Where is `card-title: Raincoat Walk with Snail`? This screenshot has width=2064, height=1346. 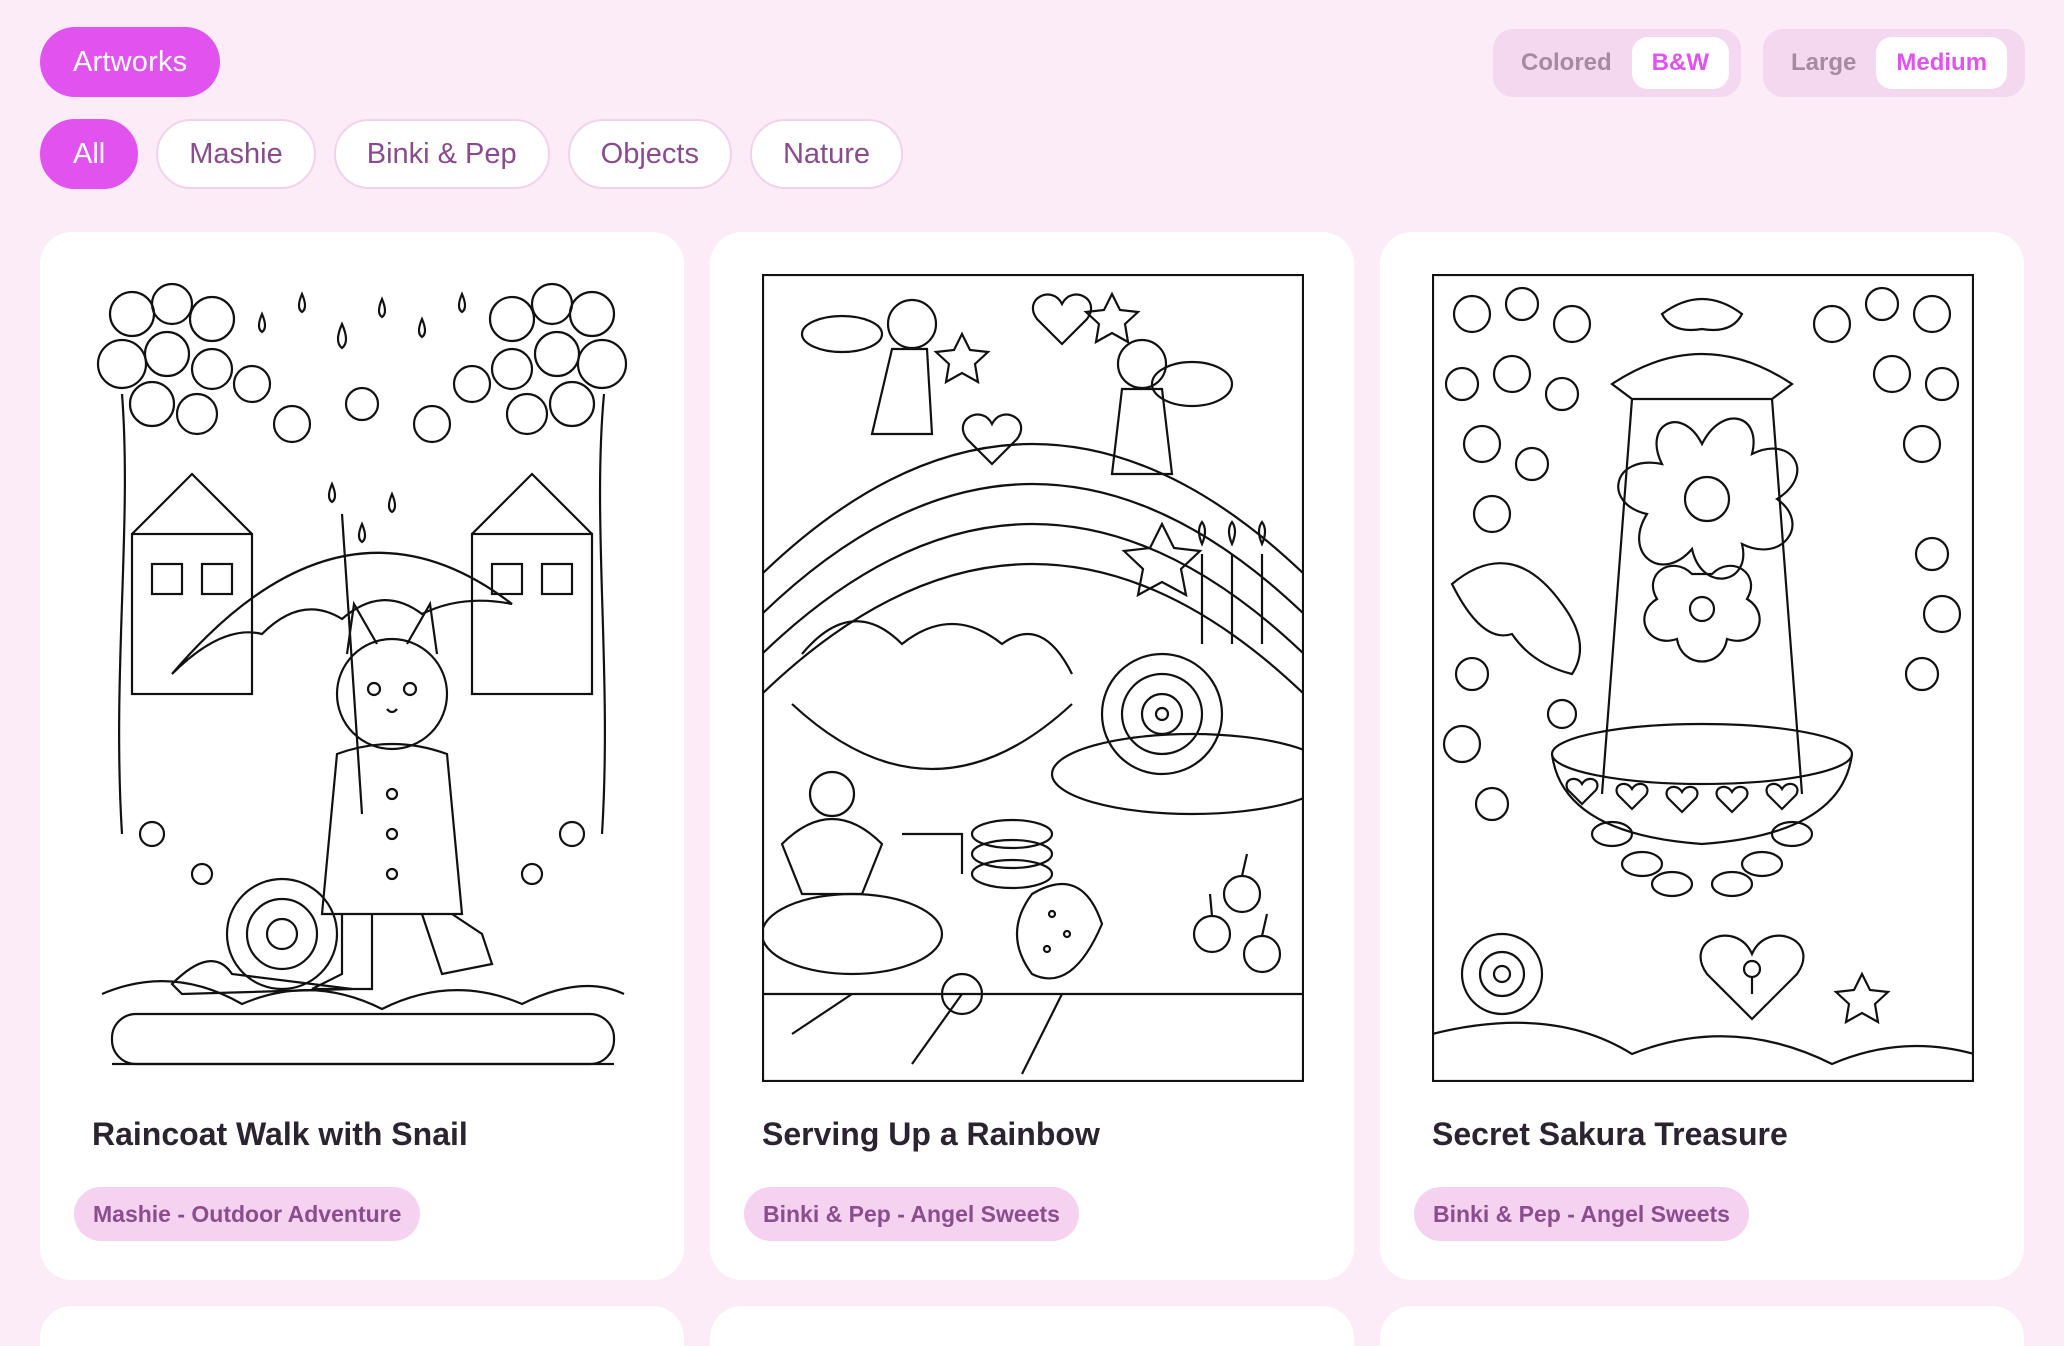 card-title: Raincoat Walk with Snail is located at coordinates (280, 1134).